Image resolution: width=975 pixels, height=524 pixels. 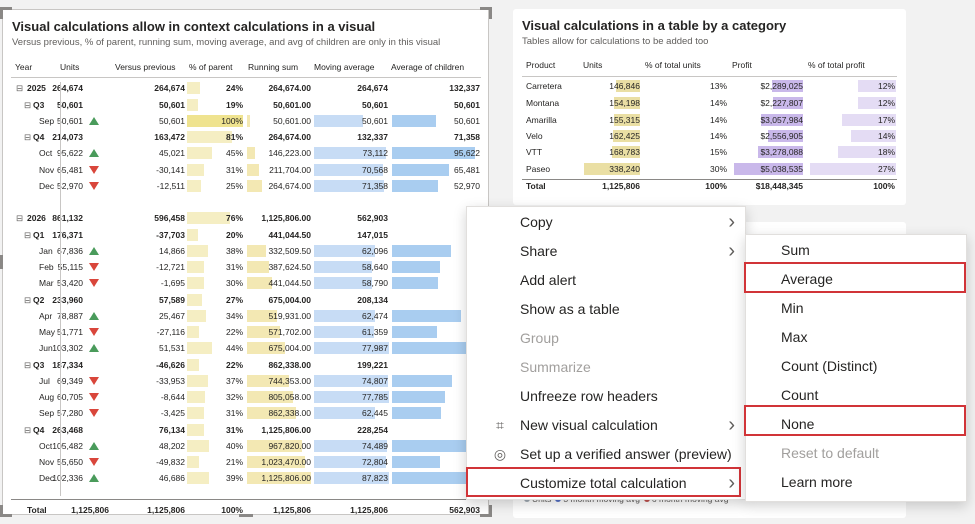 I want to click on cell-mavg: 71,358, so click(x=348, y=186).